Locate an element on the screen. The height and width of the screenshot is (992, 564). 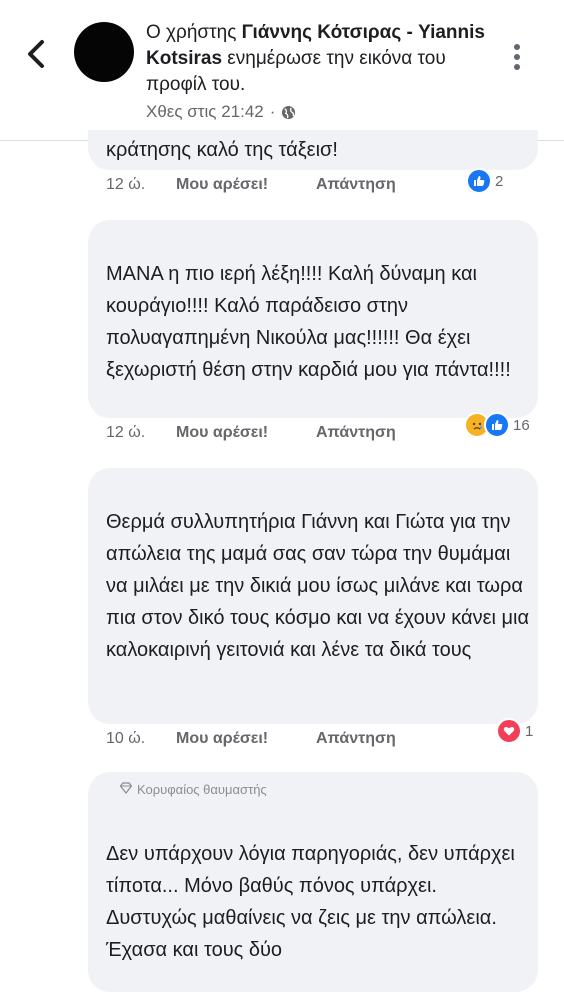
more-vertical-icon is located at coordinates (517, 57).